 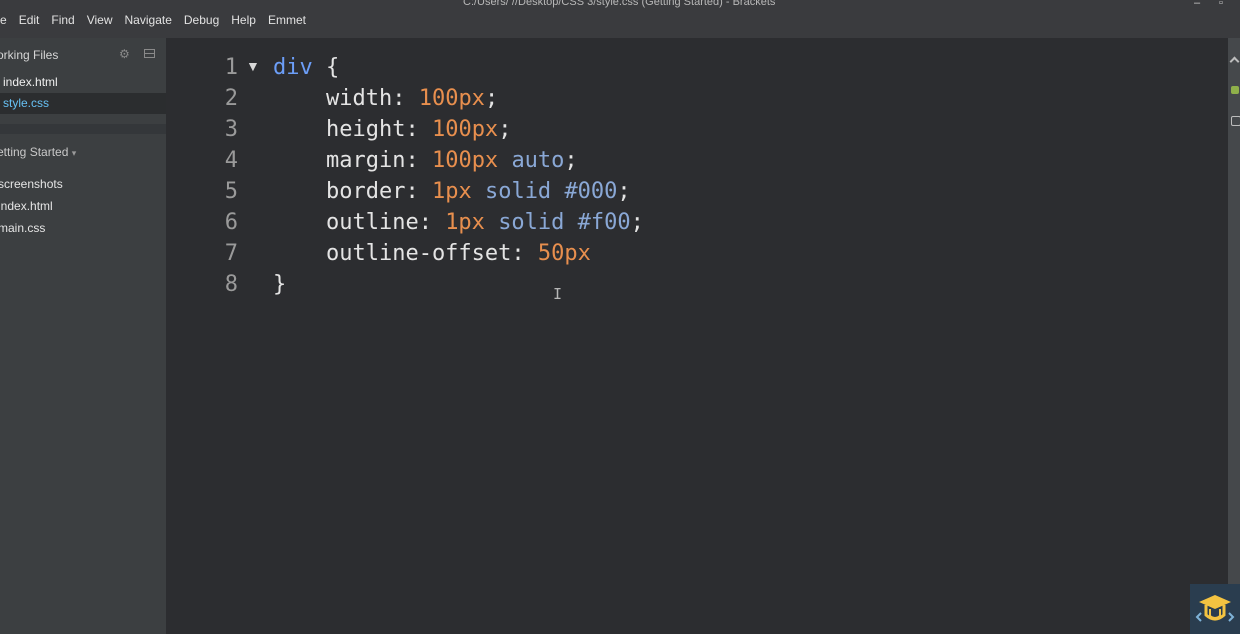 What do you see at coordinates (1221, 4) in the screenshot?
I see `maximize-icon: ▫` at bounding box center [1221, 4].